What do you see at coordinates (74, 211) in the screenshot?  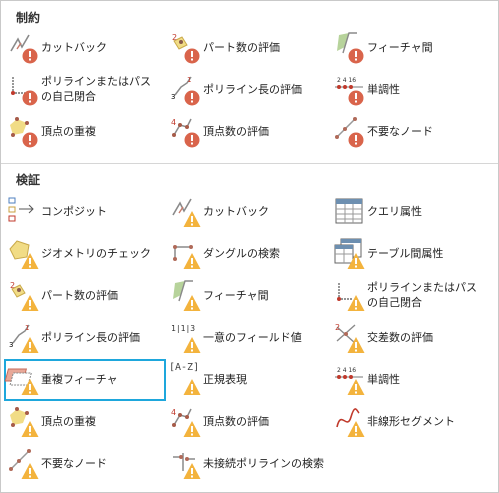 I see `rule-item-label: コンポジット` at bounding box center [74, 211].